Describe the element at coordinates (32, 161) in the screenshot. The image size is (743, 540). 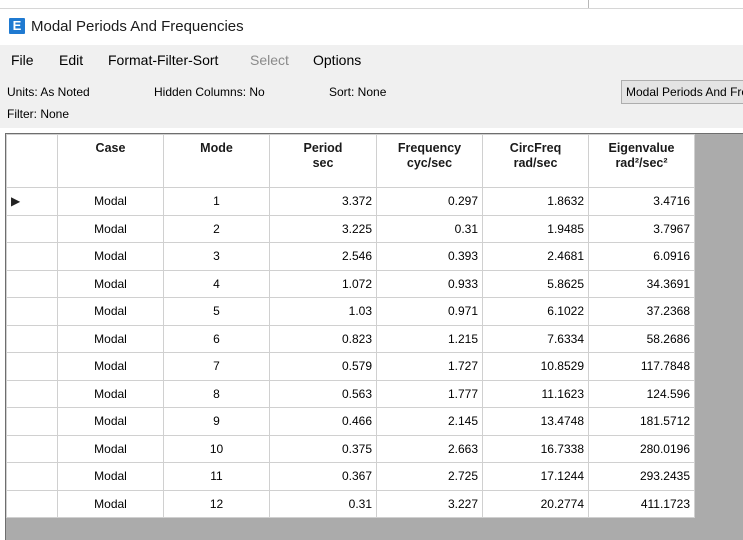
I see `corner-cell` at that location.